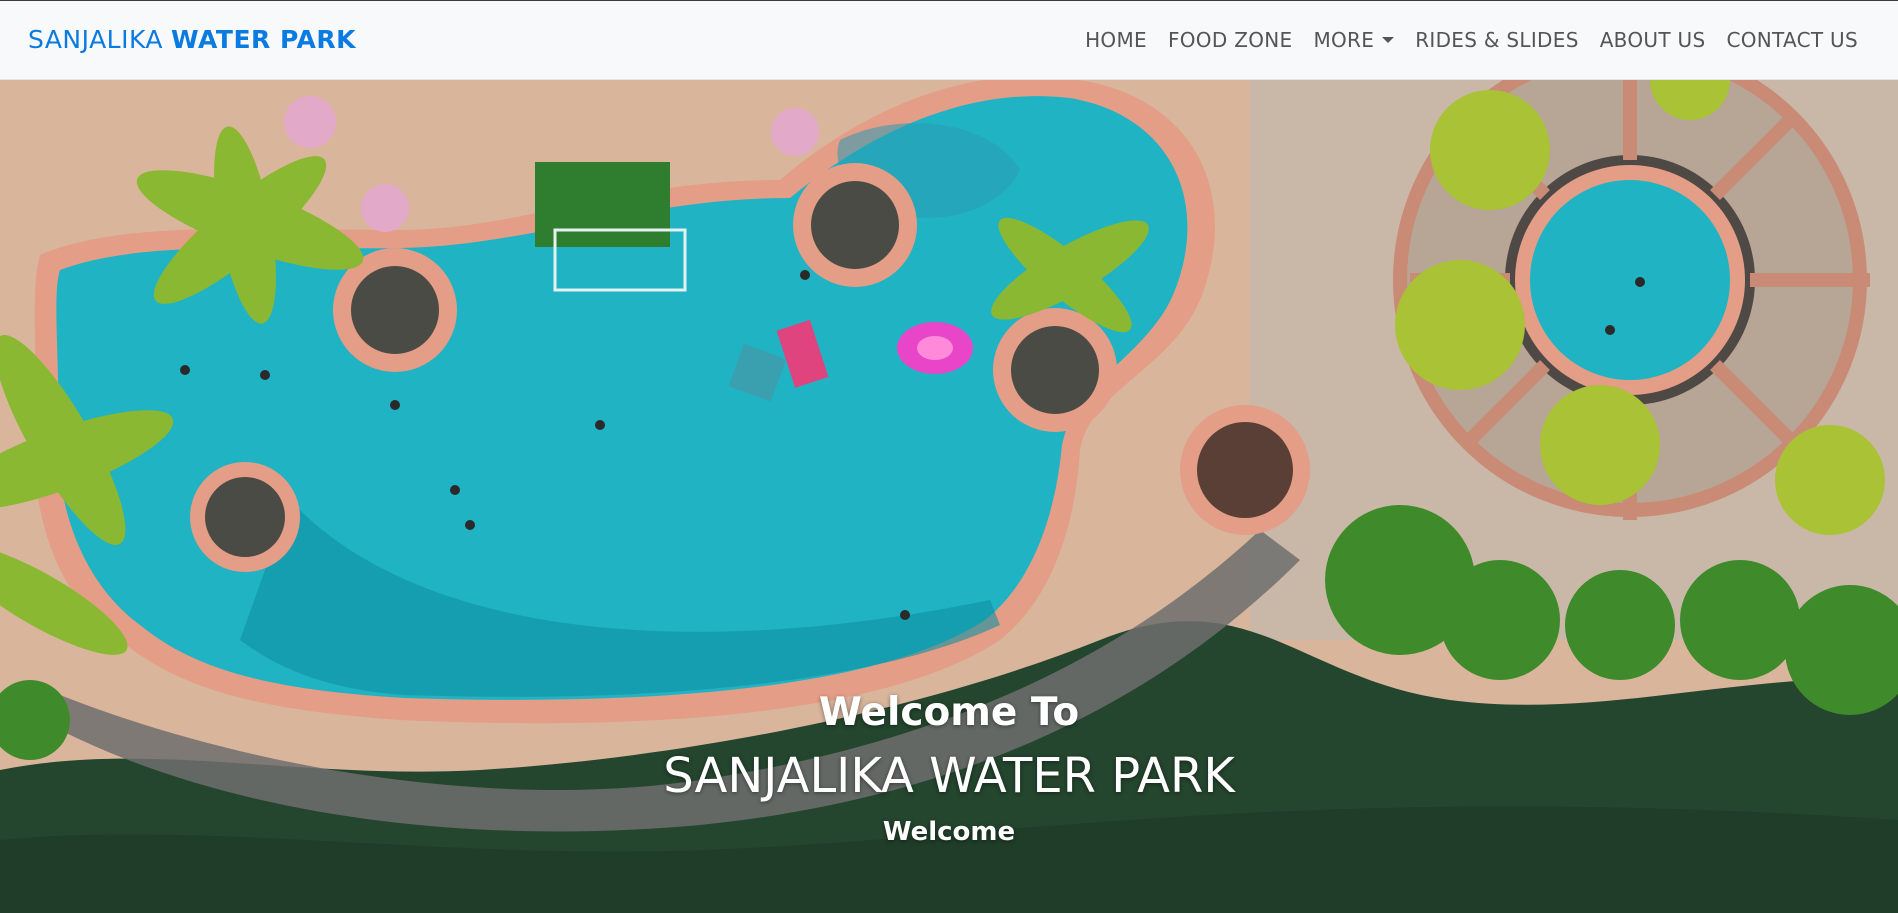 Image resolution: width=1898 pixels, height=913 pixels. Describe the element at coordinates (263, 39) in the screenshot. I see `brand-name-part2: WATER PARK` at that location.